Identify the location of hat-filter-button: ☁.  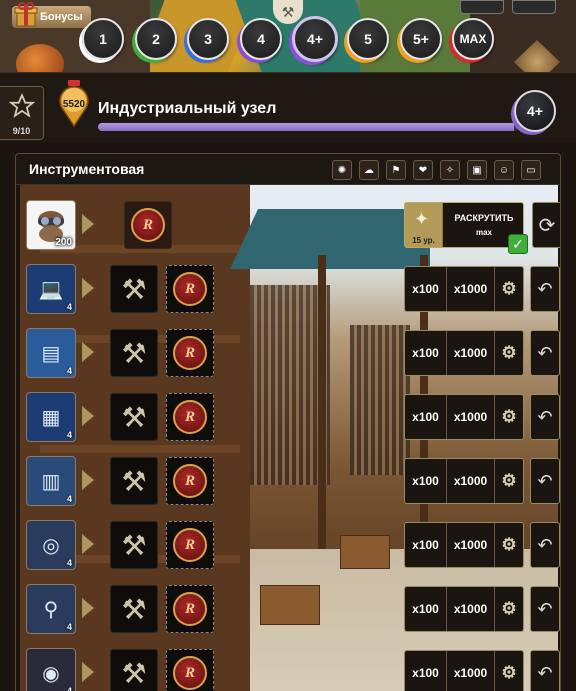
(369, 170).